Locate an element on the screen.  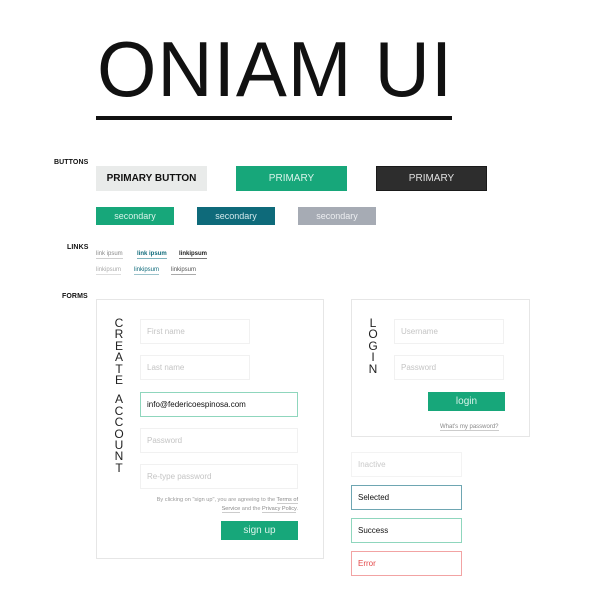
sign-up-button: sign up is located at coordinates (259, 530).